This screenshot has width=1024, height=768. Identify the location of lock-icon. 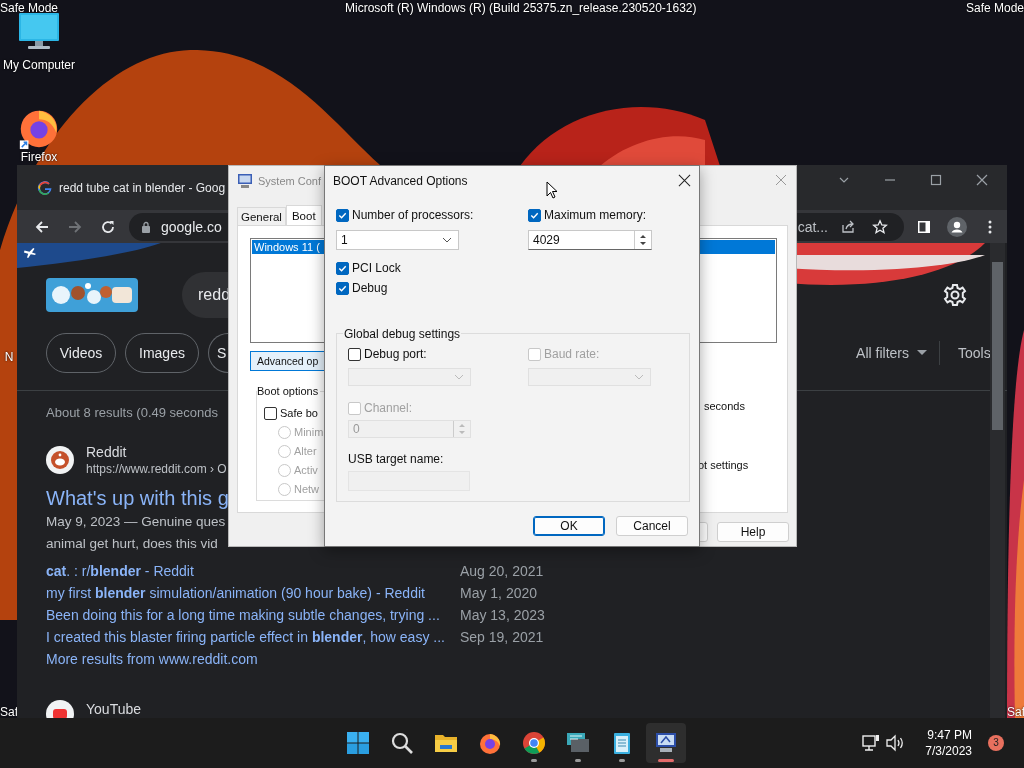
(146, 226).